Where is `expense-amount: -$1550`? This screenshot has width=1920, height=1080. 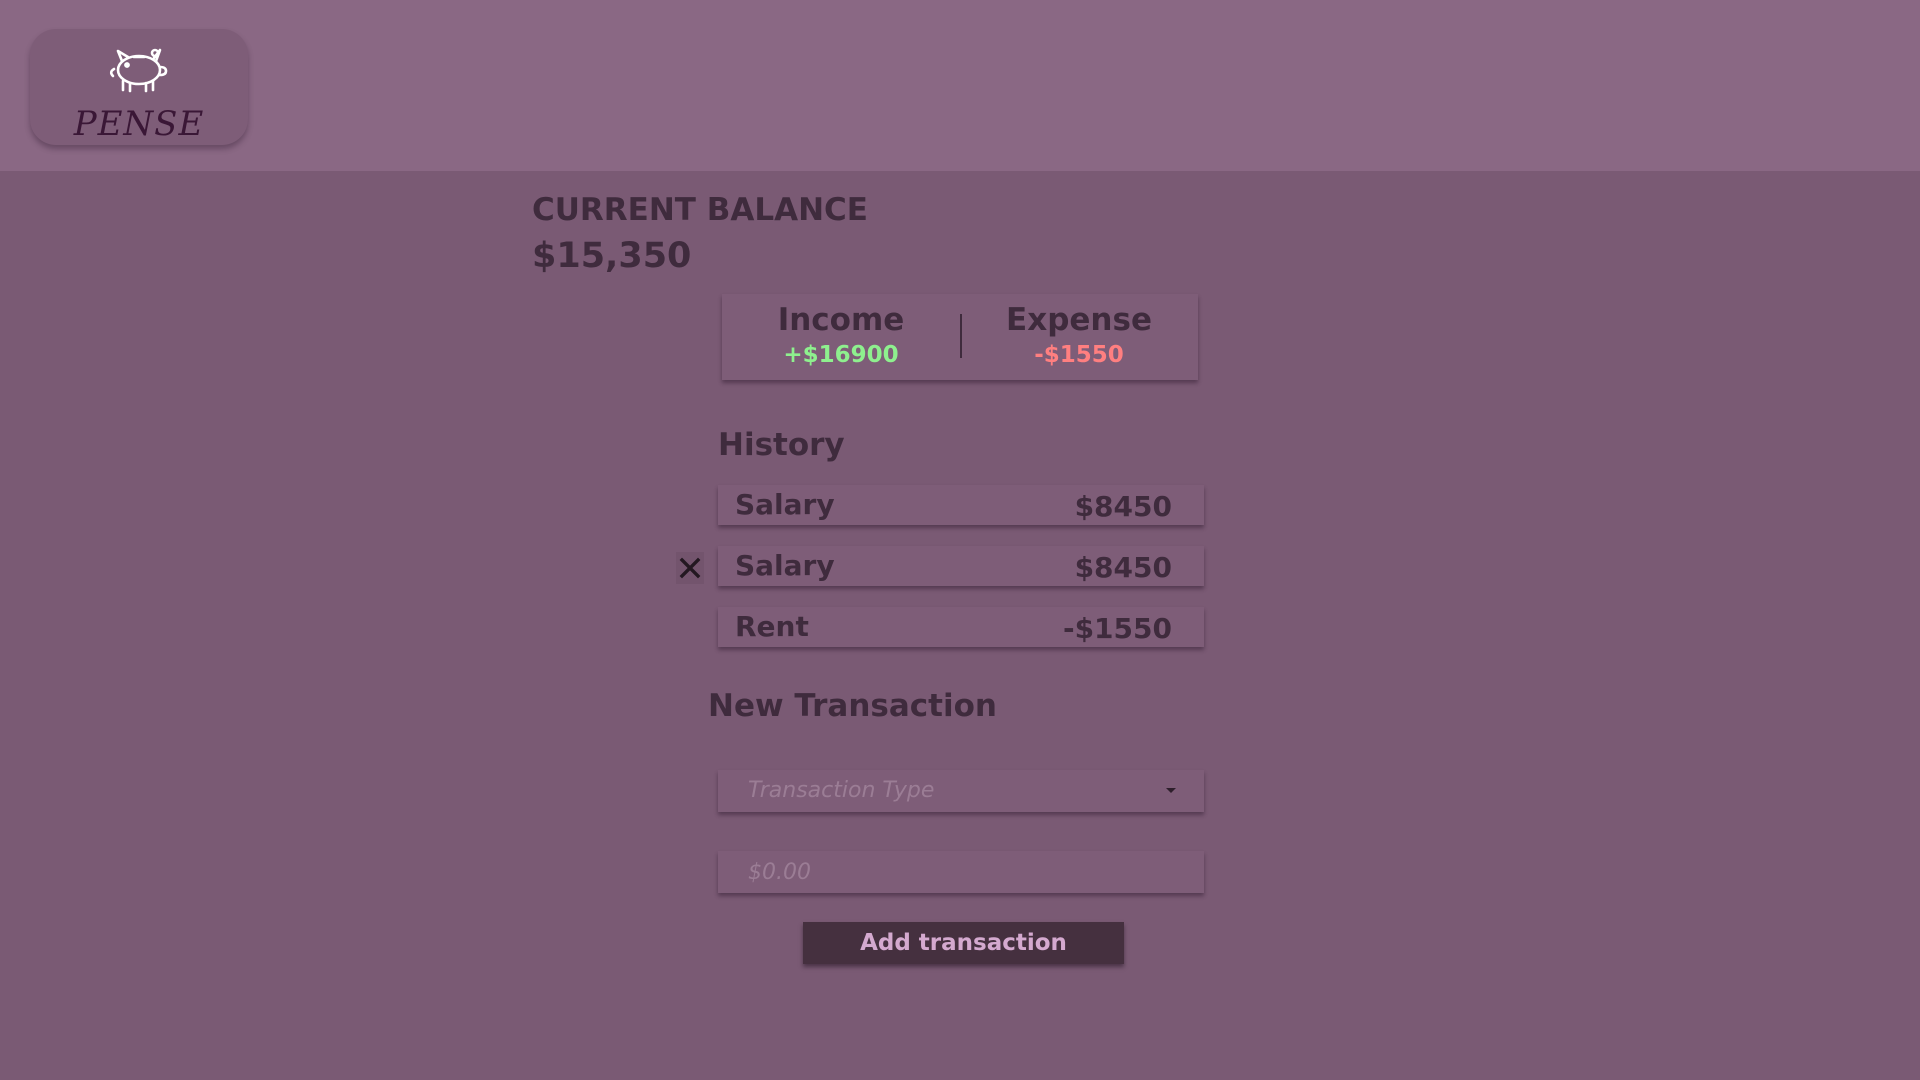
expense-amount: -$1550 is located at coordinates (1079, 355).